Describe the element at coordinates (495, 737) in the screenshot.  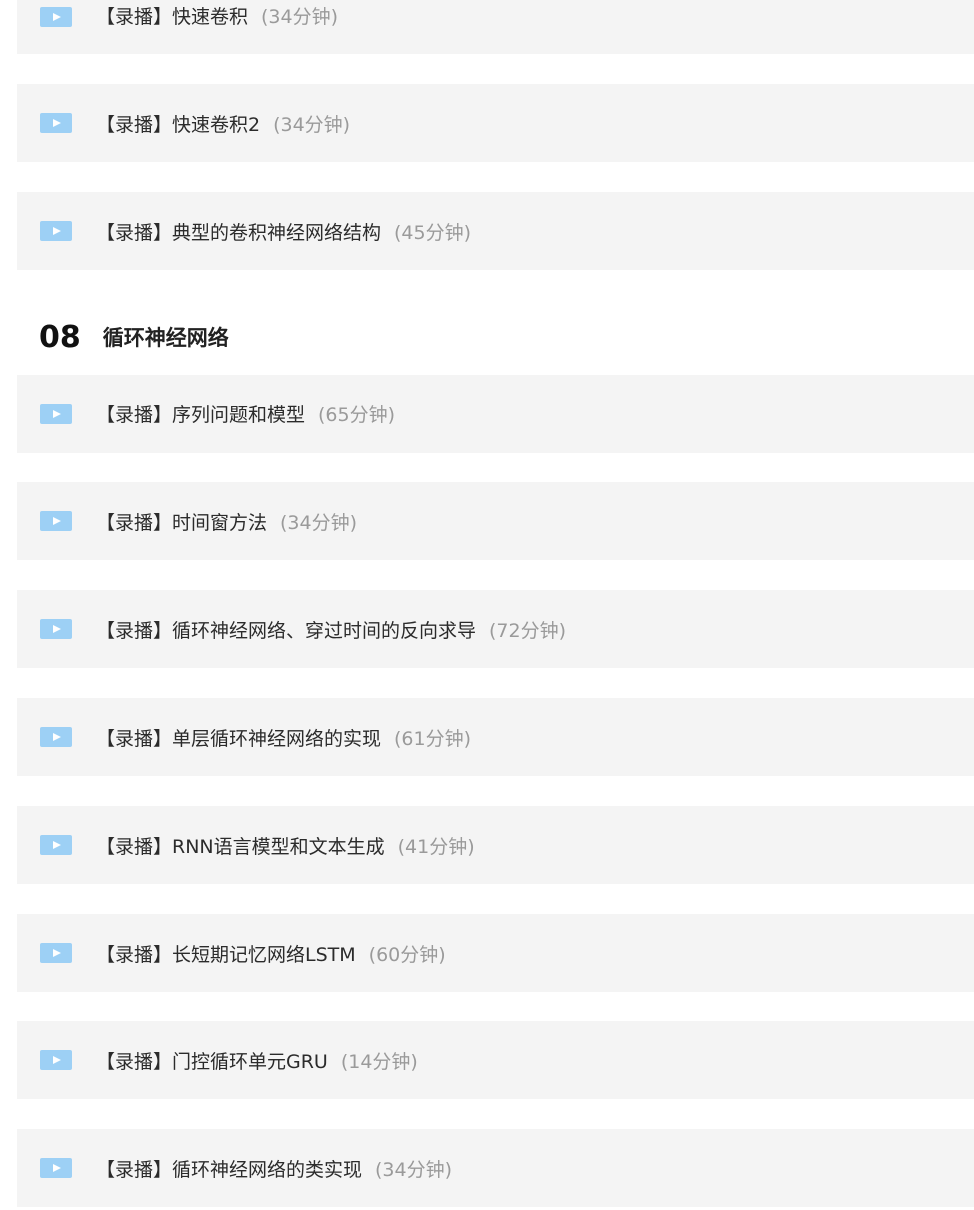
I see `lesson-row: 【录播】单层循环神经网络的实现 (61分钟)` at that location.